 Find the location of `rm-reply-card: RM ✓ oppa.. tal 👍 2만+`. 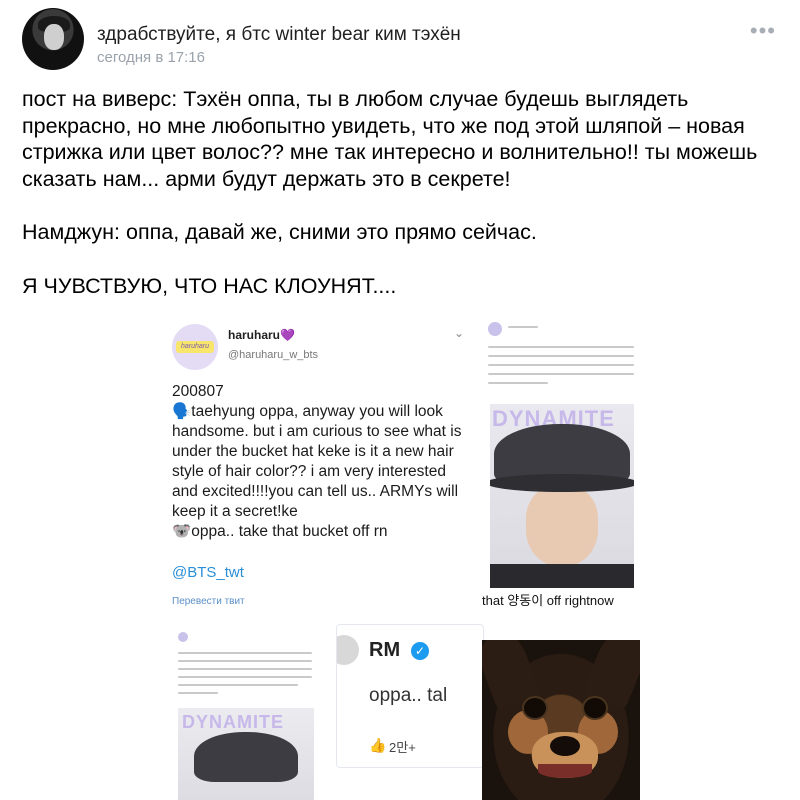

rm-reply-card: RM ✓ oppa.. tal 👍 2만+ is located at coordinates (410, 696).